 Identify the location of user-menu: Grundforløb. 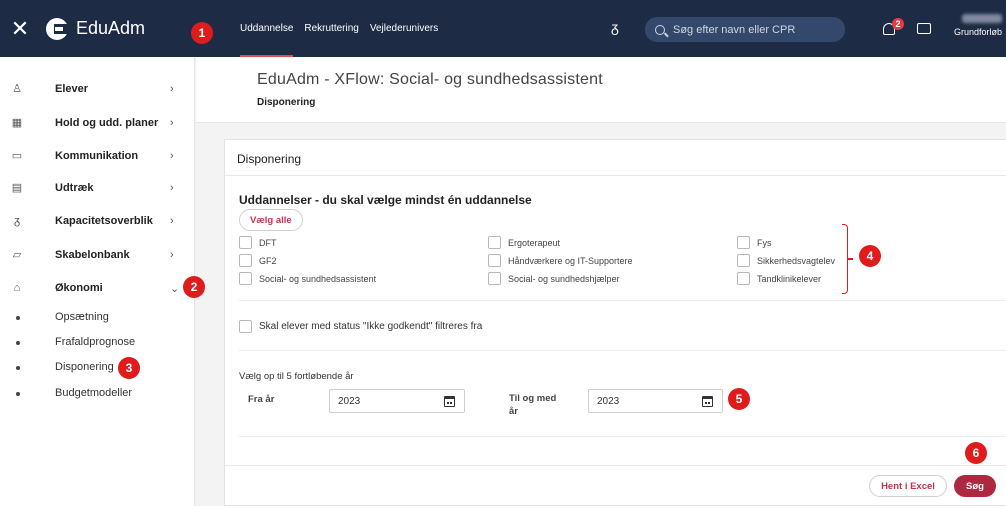
(980, 25).